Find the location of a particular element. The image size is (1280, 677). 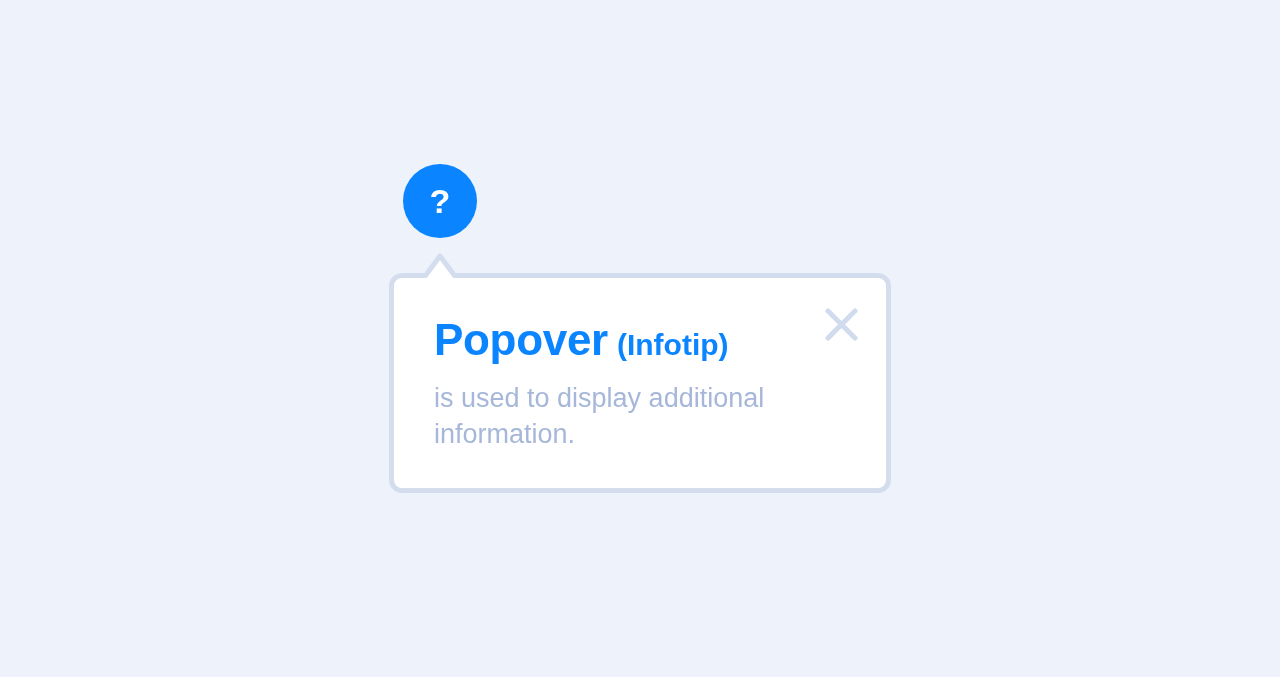

close-icon is located at coordinates (841, 324).